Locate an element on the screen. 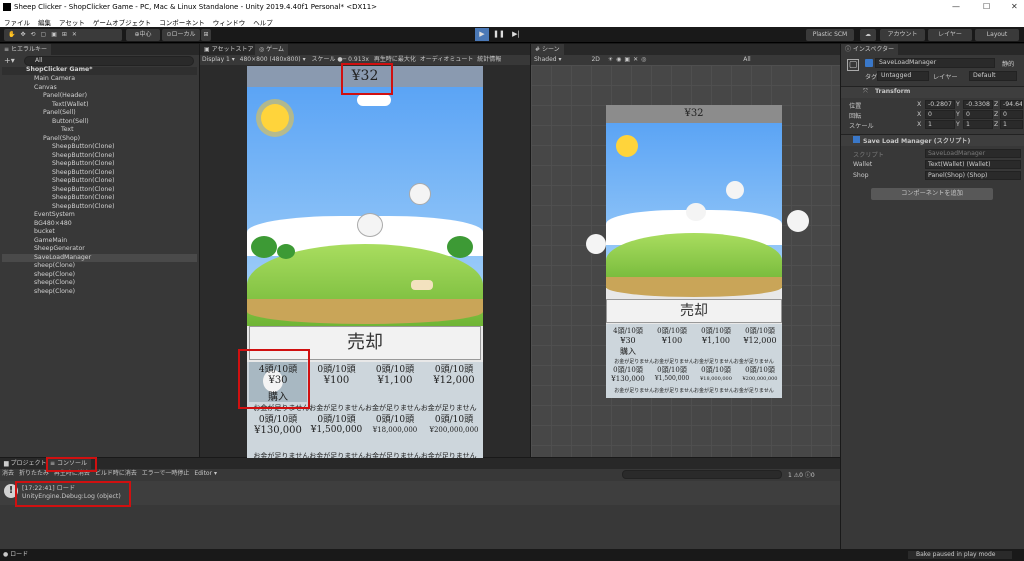  rot-x-field: 0 is located at coordinates (940, 114).